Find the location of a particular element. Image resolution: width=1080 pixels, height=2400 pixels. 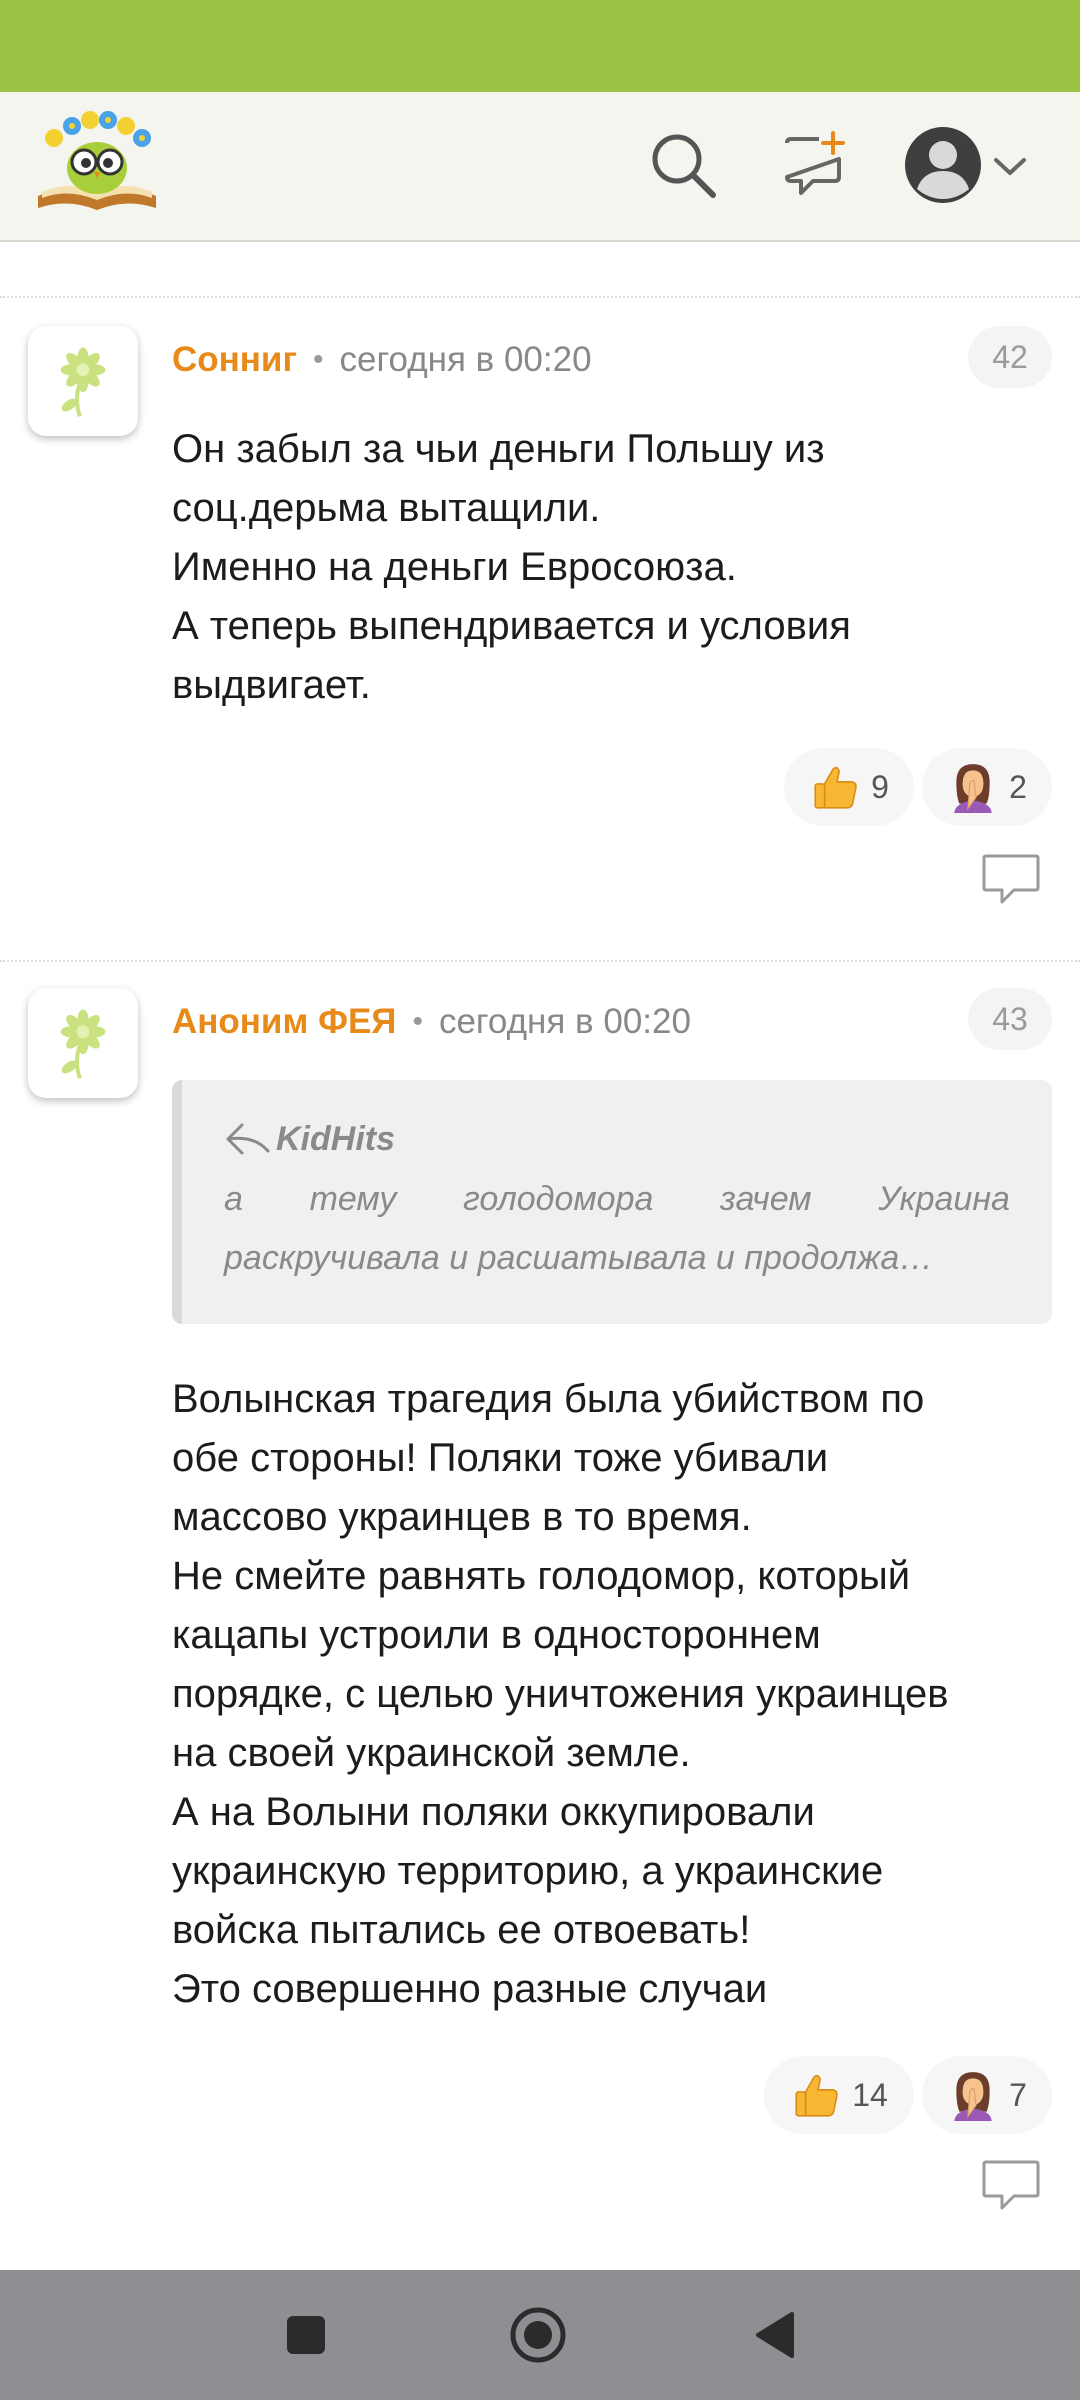

status-bar is located at coordinates (540, 46).